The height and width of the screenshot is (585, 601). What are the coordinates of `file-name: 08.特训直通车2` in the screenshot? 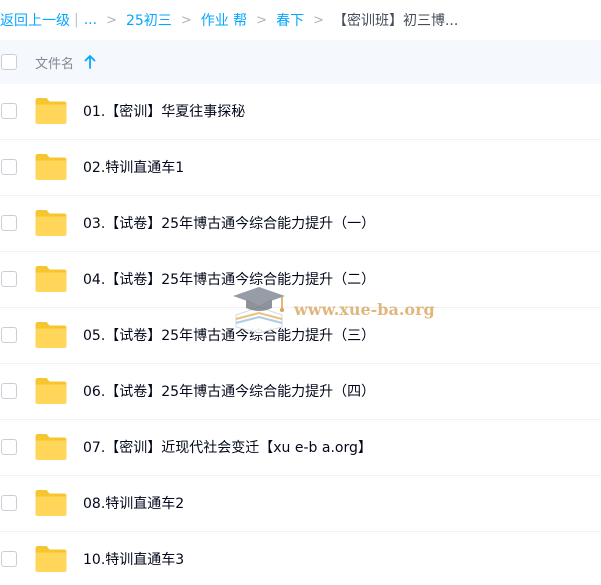 It's located at (133, 503).